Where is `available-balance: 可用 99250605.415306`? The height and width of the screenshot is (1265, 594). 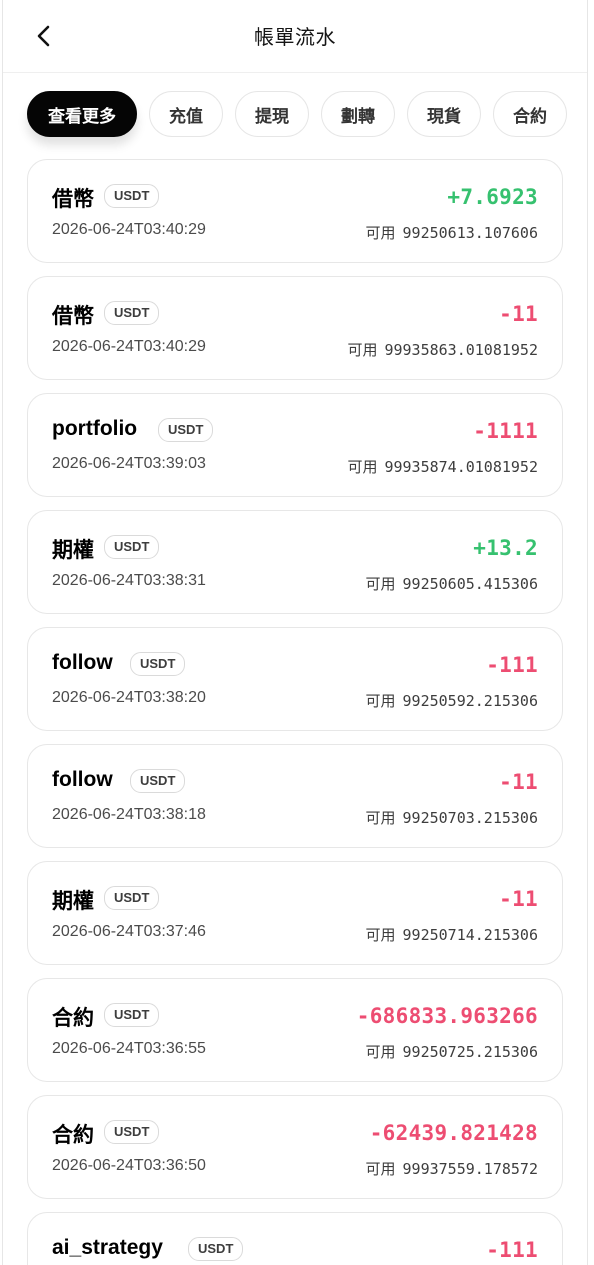 available-balance: 可用 99250605.415306 is located at coordinates (452, 583).